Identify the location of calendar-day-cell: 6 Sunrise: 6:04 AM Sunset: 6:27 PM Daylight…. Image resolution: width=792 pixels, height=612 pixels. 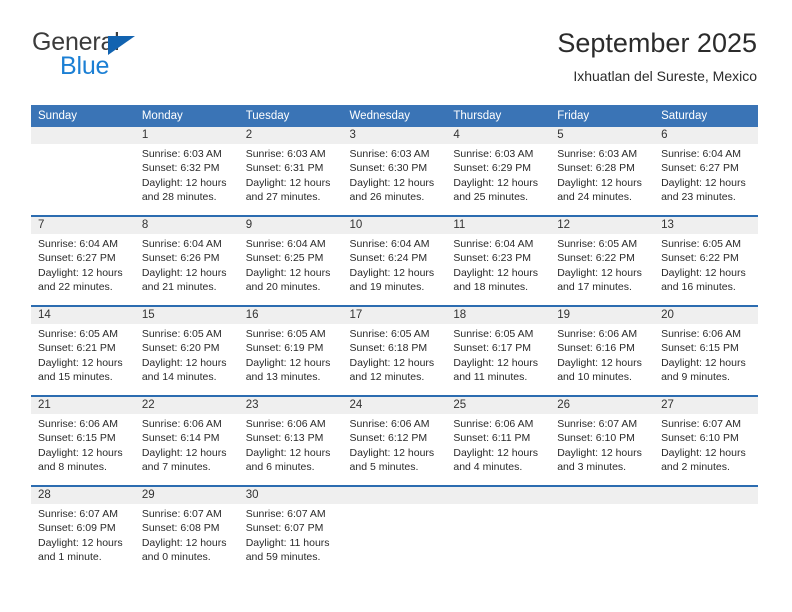
(706, 171).